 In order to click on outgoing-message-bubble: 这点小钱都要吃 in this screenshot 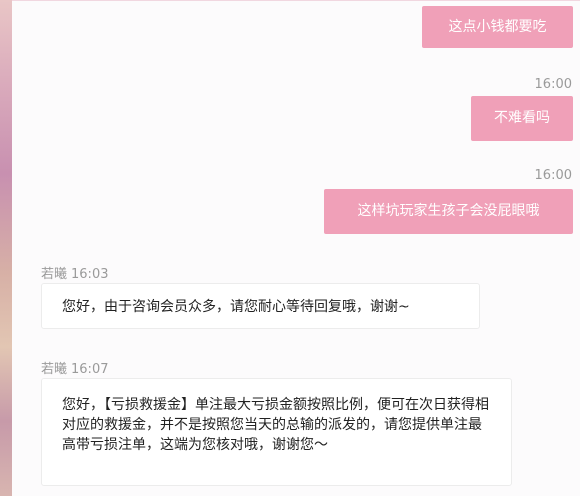, I will do `click(497, 27)`.